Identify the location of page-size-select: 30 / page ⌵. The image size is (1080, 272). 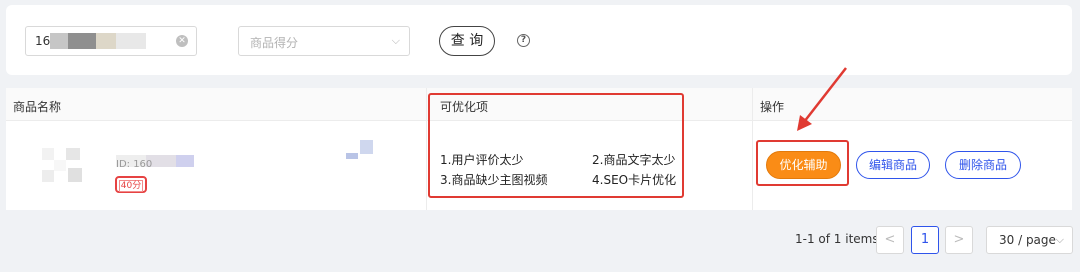
(1029, 240).